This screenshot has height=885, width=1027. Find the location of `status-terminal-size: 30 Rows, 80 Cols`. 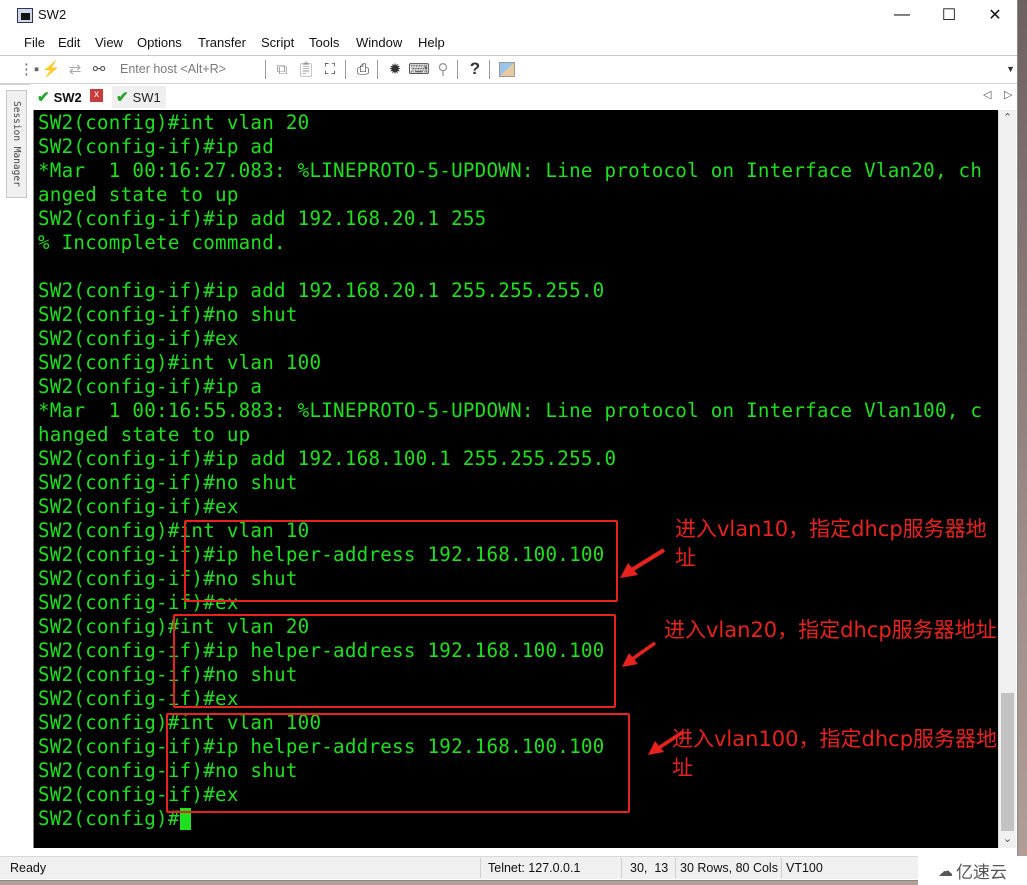

status-terminal-size: 30 Rows, 80 Cols is located at coordinates (729, 868).